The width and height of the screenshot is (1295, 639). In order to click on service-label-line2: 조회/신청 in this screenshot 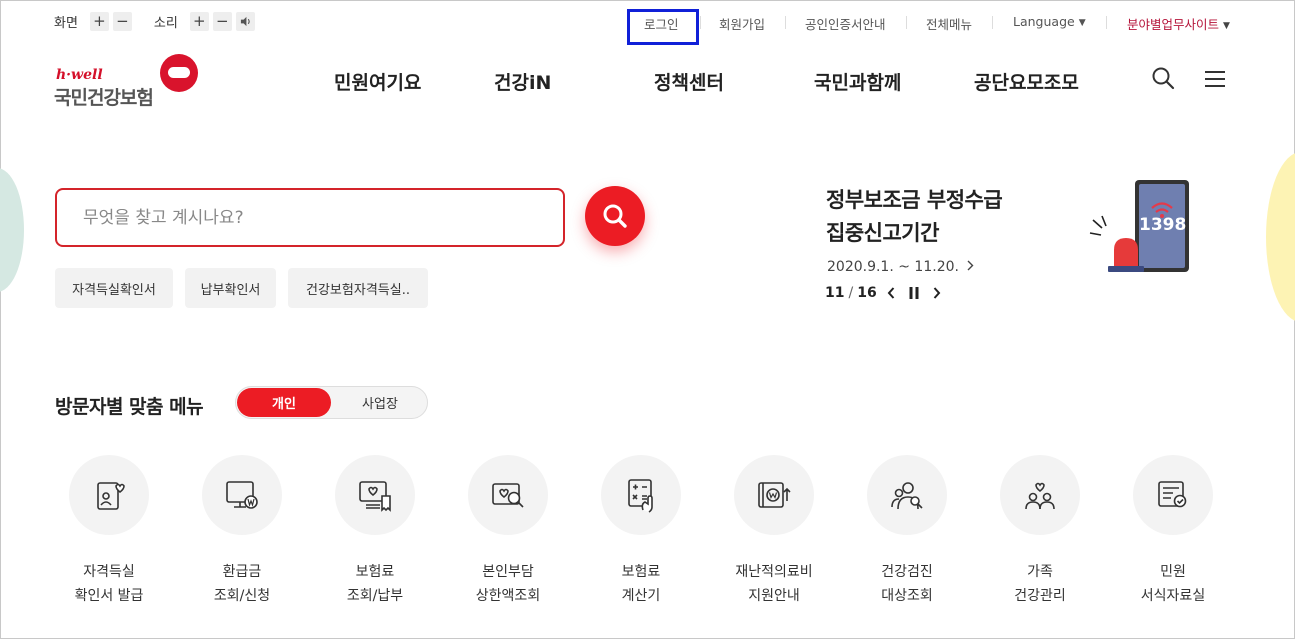, I will do `click(242, 596)`.